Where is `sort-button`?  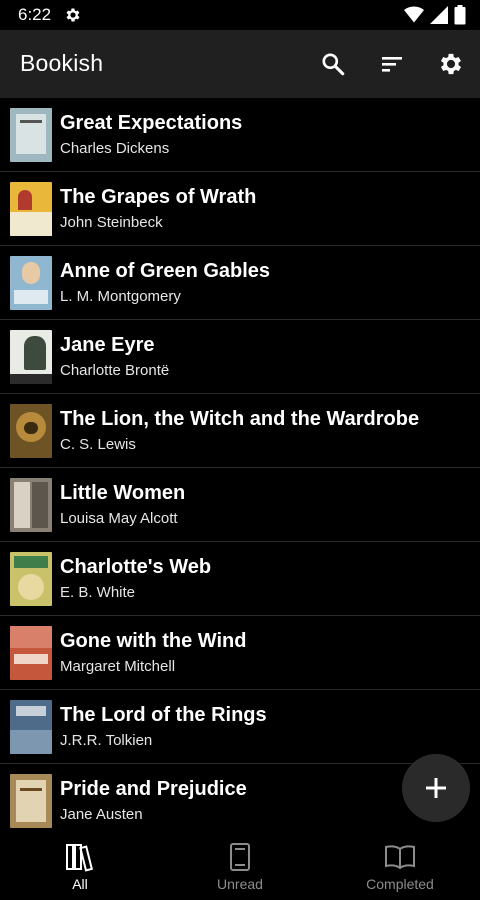 sort-button is located at coordinates (392, 64).